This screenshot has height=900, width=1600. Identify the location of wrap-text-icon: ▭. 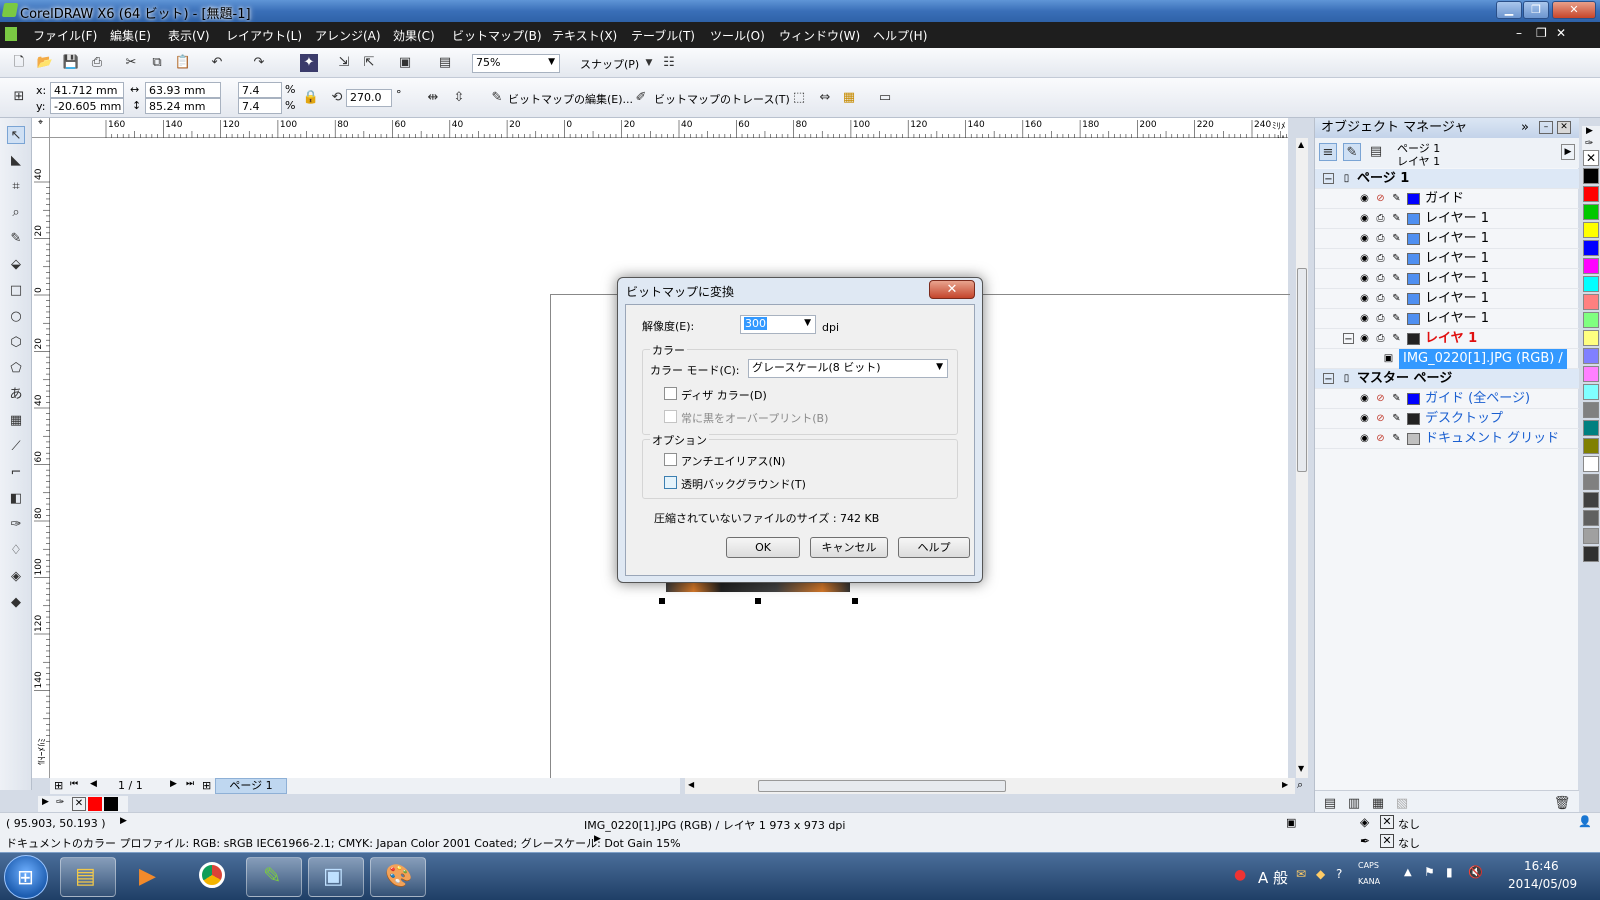
(885, 98).